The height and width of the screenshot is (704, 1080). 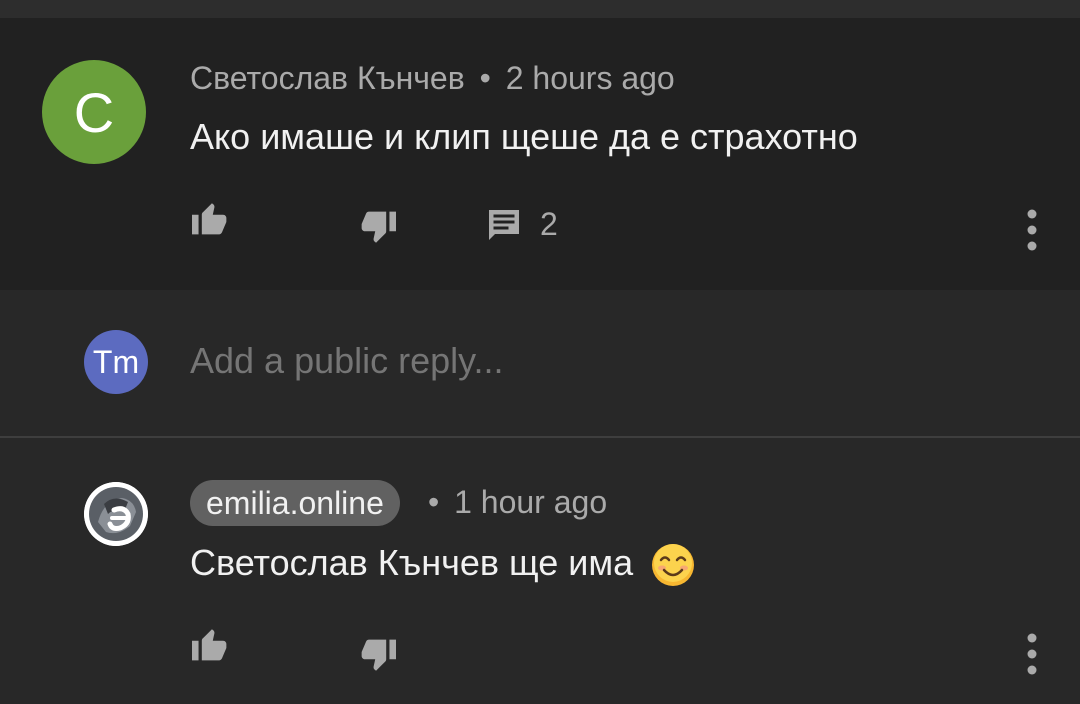 I want to click on current-user-initials: Tm, so click(x=116, y=361).